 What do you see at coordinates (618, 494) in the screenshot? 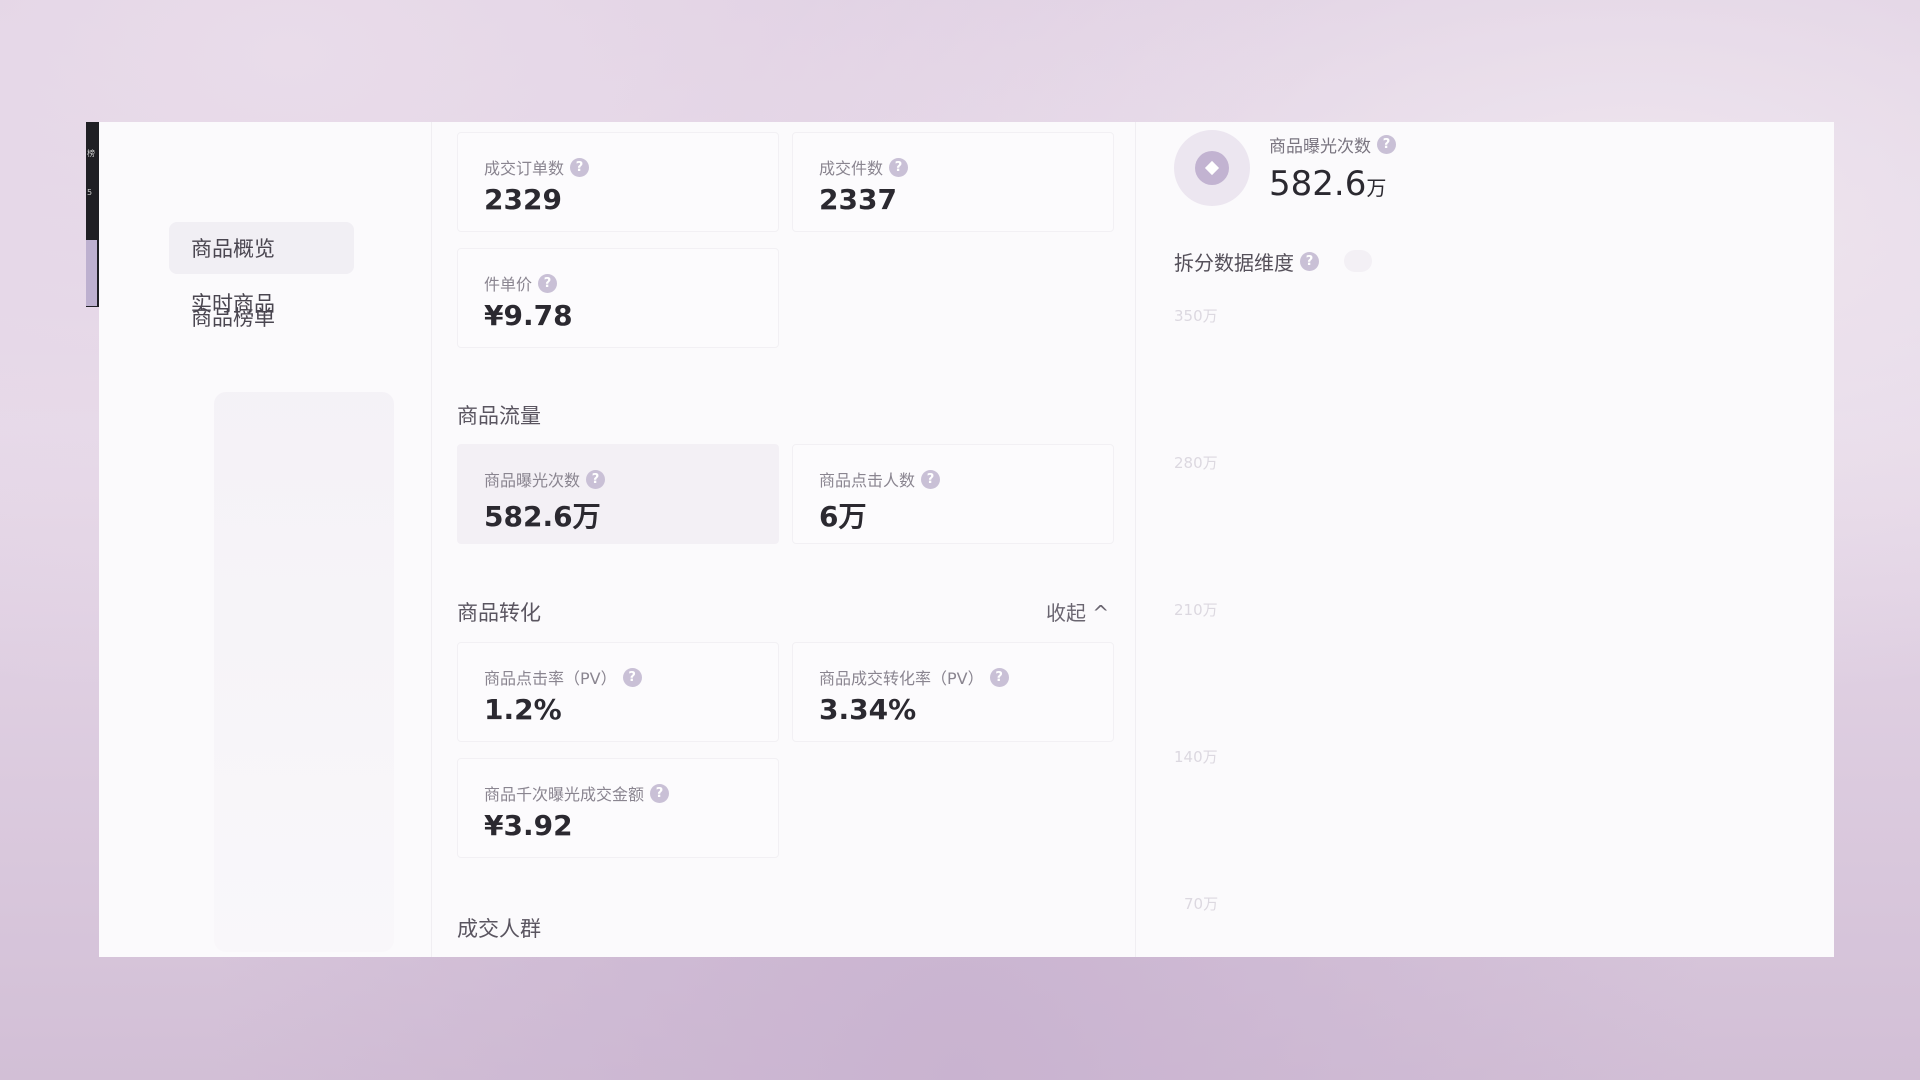
I see `card-exposure: 商品曝光次数? 582.6万` at bounding box center [618, 494].